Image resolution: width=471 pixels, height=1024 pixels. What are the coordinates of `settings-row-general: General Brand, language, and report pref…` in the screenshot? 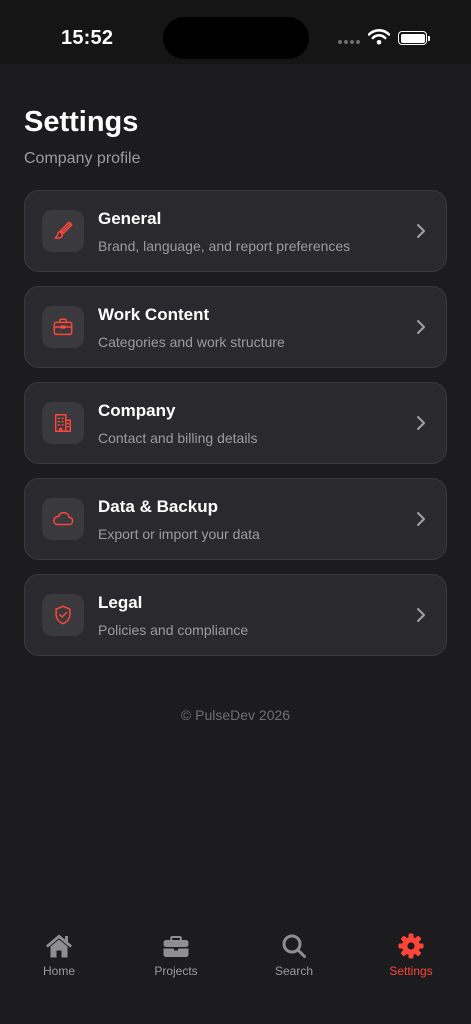 It's located at (235, 231).